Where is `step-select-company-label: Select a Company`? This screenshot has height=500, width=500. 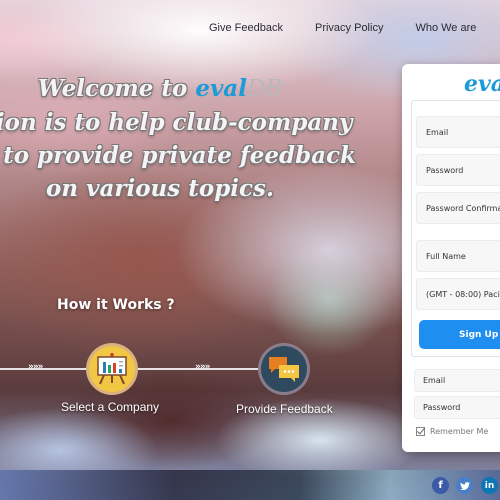 step-select-company-label: Select a Company is located at coordinates (110, 407).